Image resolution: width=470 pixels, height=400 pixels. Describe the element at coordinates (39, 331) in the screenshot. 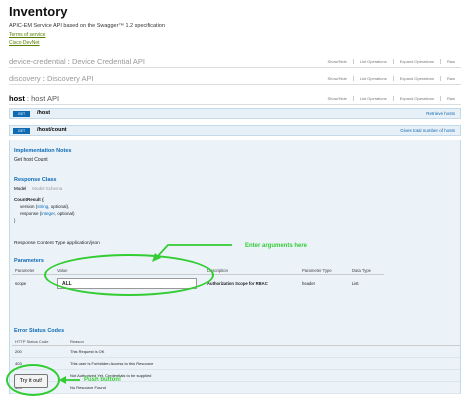

I see `error-status-codes-heading: Error Status Codes` at that location.